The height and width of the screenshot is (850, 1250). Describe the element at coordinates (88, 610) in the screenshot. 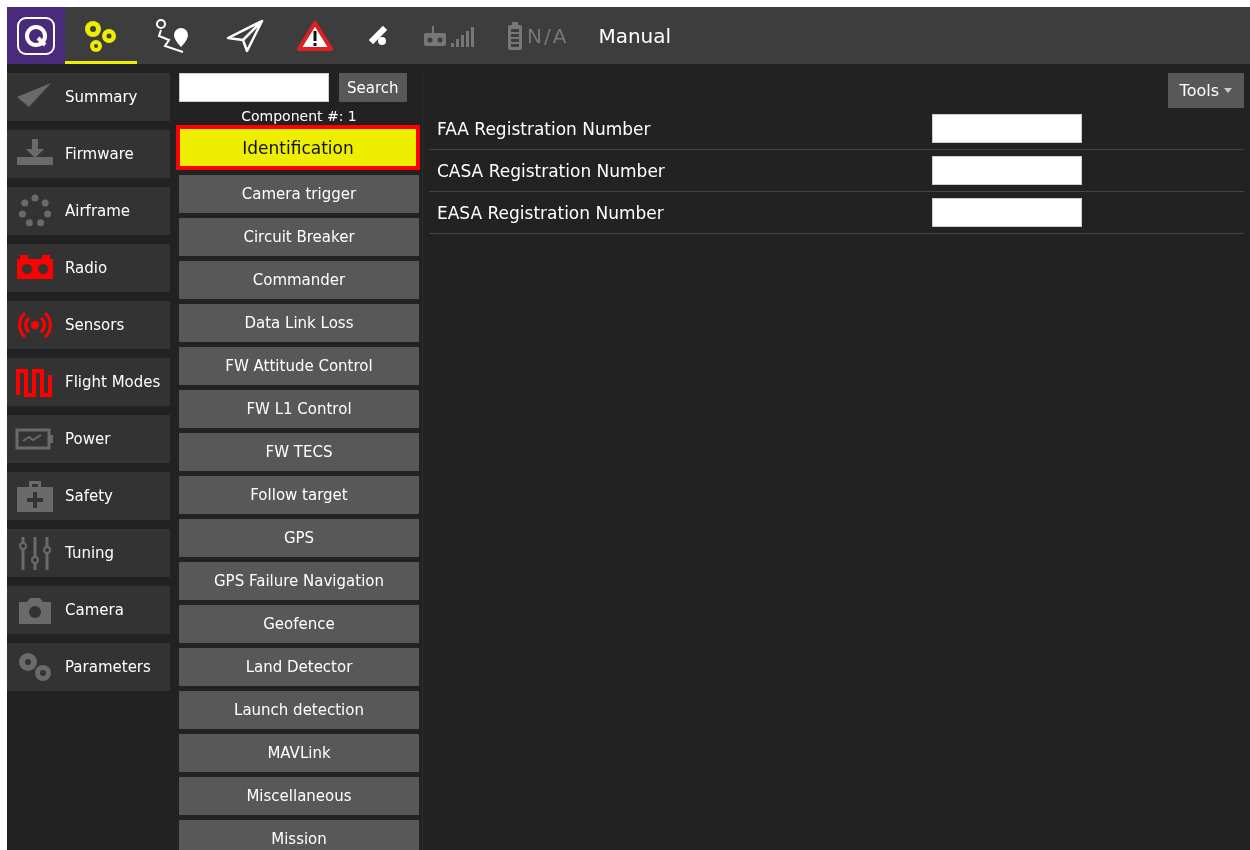

I see `sidebar-item: Camera` at that location.